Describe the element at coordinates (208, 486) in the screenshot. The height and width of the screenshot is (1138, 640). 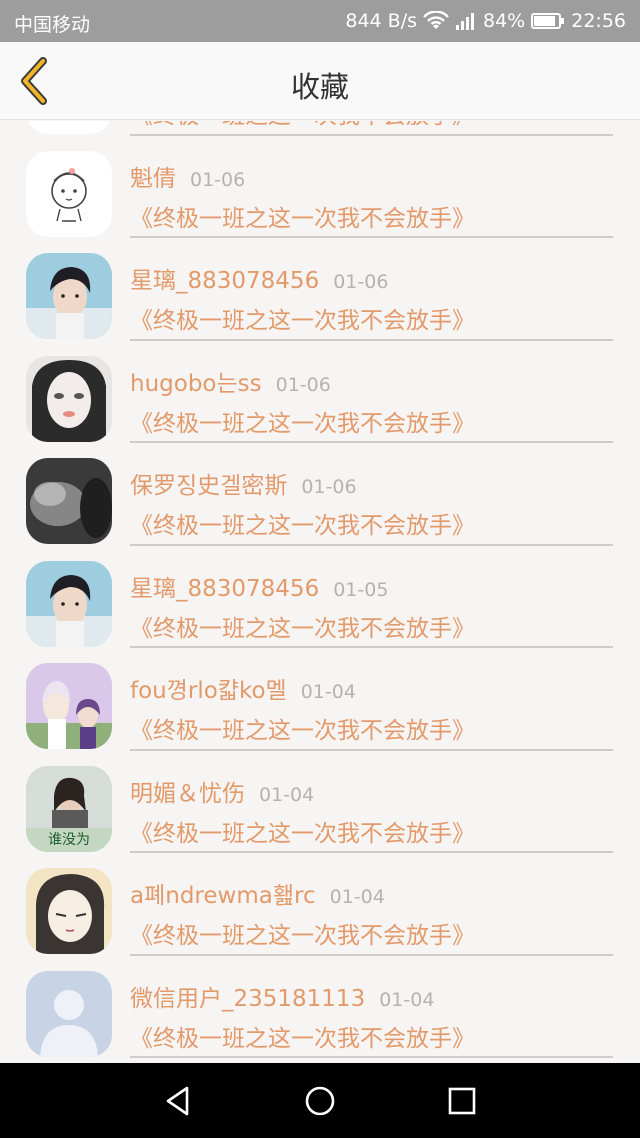
I see `user-name-text: 保罗징史겔密斯` at that location.